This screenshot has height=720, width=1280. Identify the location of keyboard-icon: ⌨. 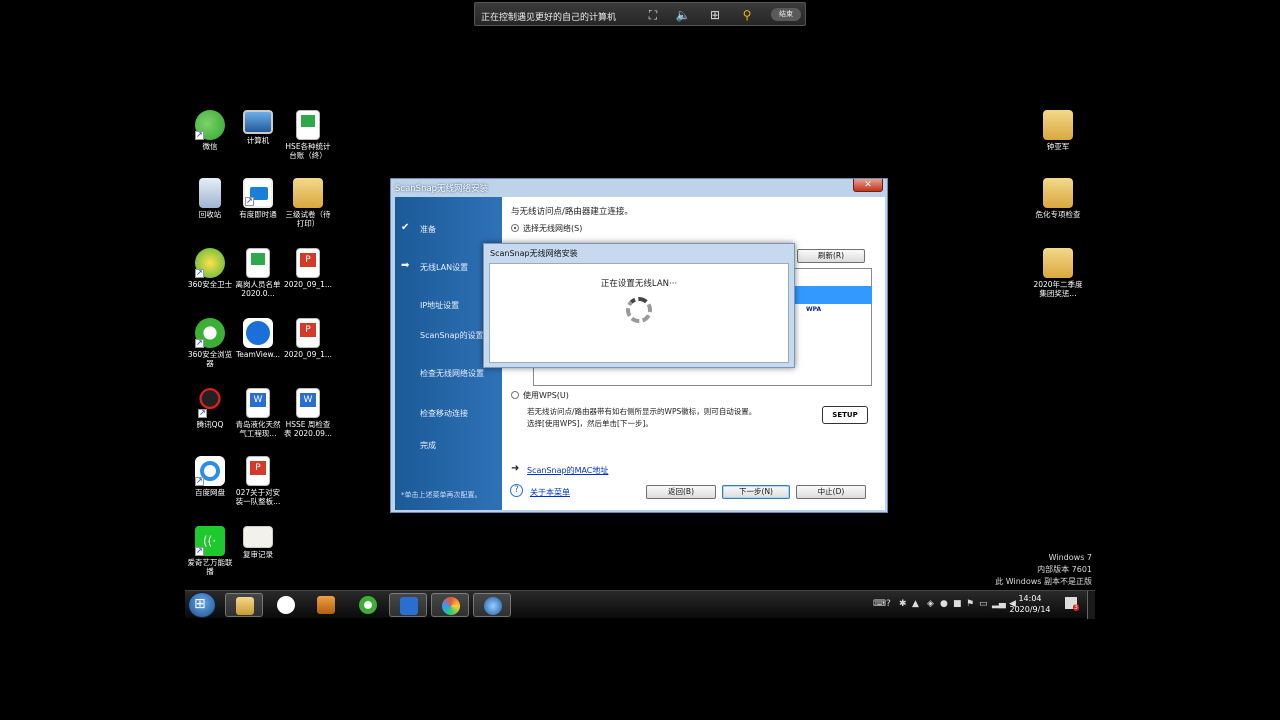
(879, 604).